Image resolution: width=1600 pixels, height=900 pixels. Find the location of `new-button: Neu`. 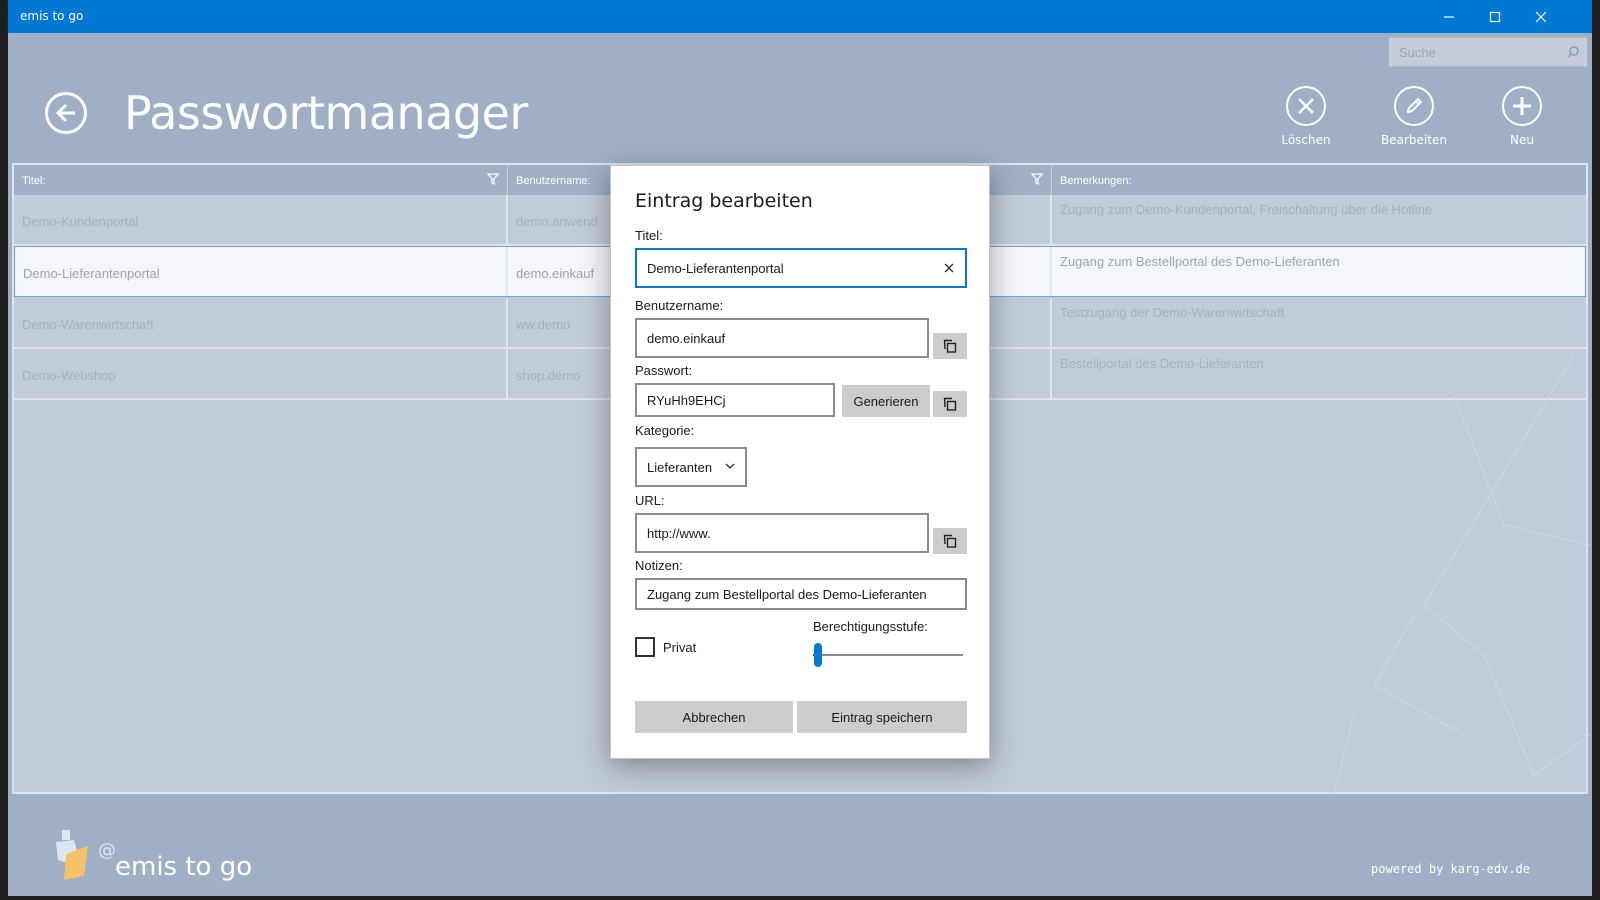

new-button: Neu is located at coordinates (1522, 116).